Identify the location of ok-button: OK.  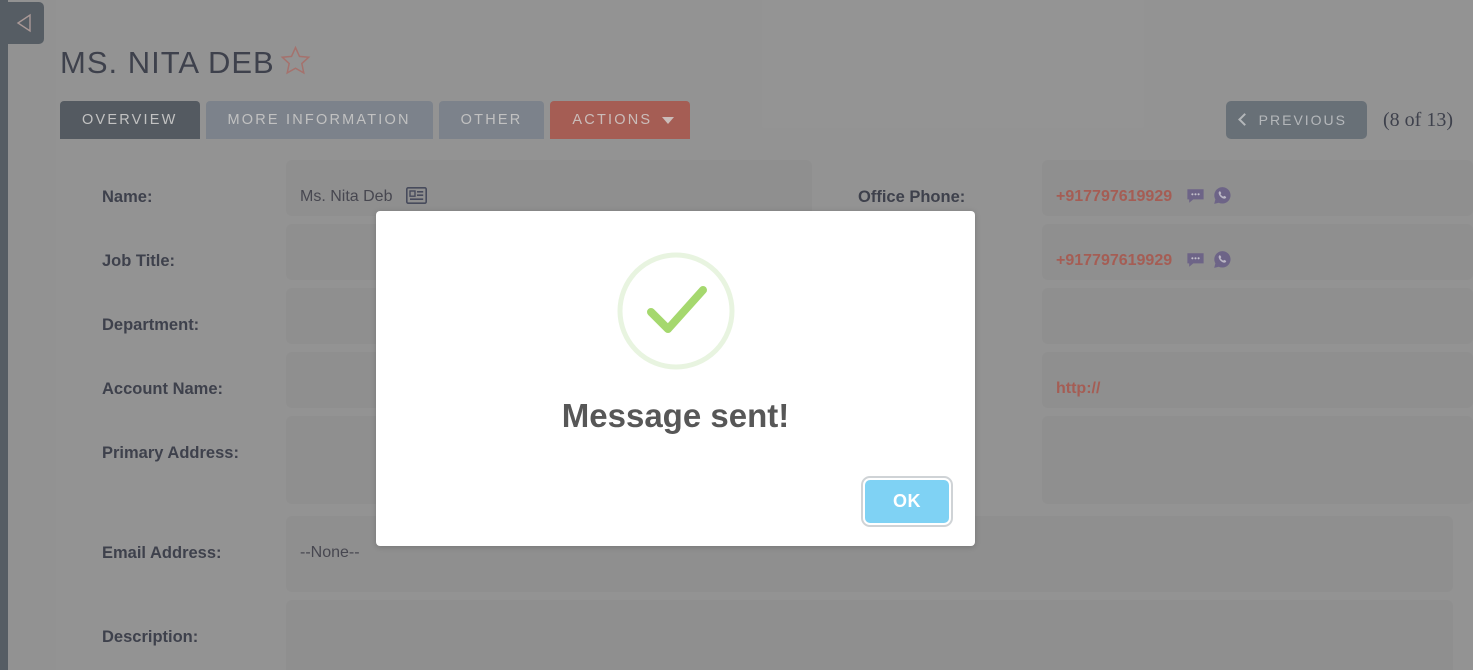
(907, 501).